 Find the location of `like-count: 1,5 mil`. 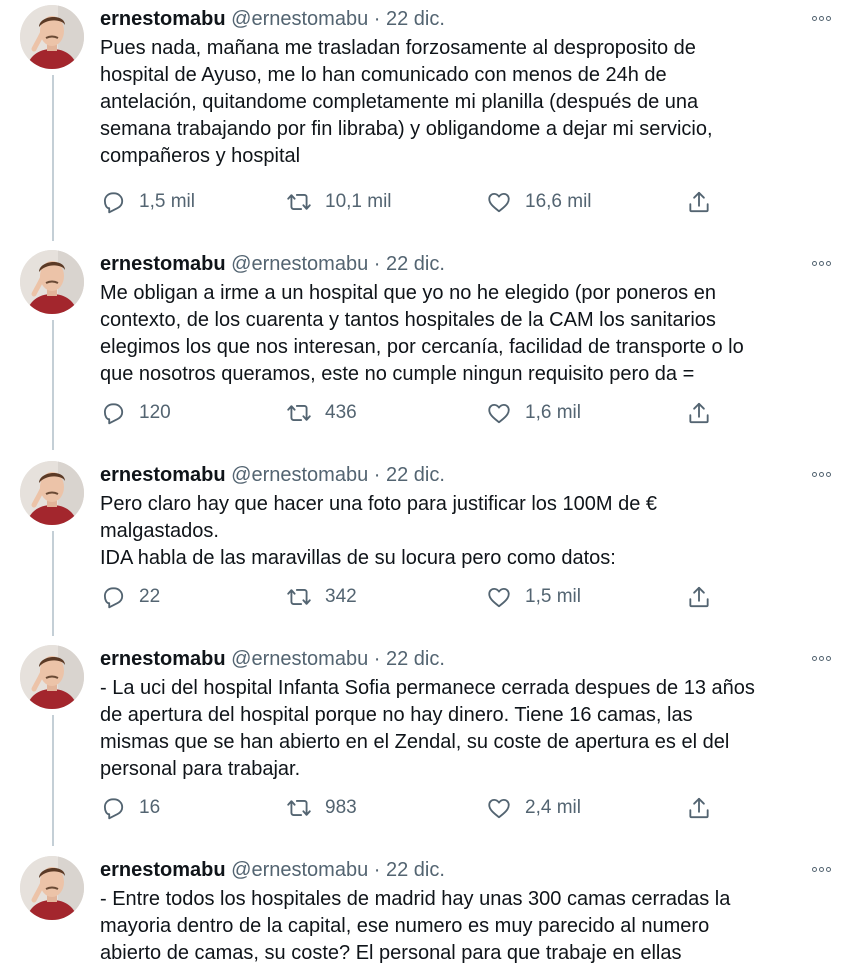

like-count: 1,5 mil is located at coordinates (553, 596).